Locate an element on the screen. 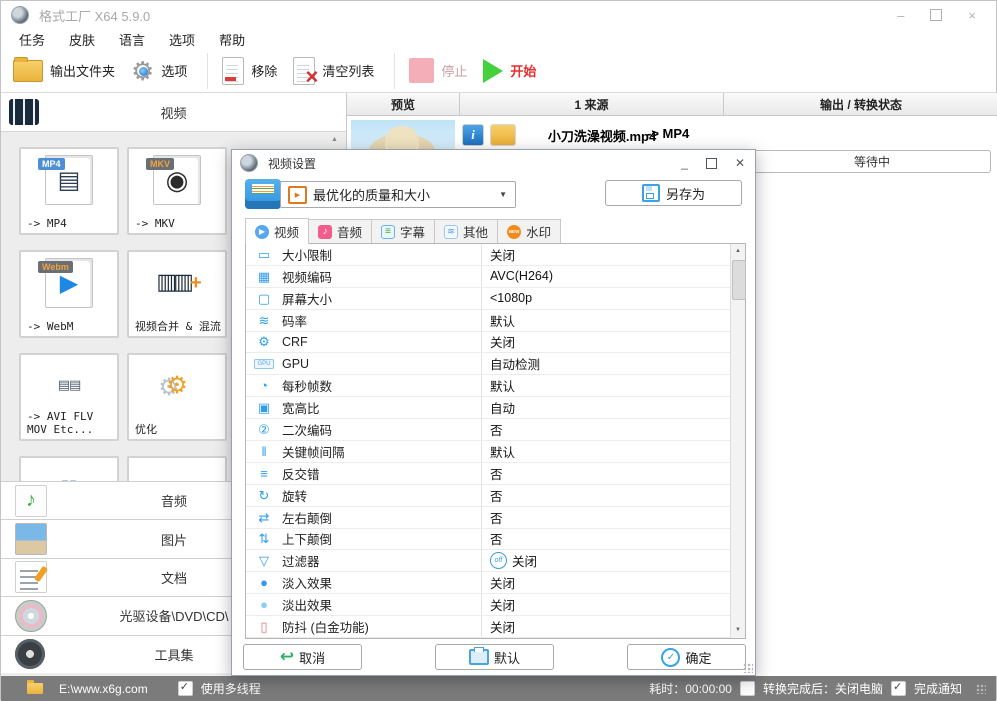 The height and width of the screenshot is (701, 997). setting-row: ▦ 视频编码 AVC(H264) is located at coordinates (488, 276).